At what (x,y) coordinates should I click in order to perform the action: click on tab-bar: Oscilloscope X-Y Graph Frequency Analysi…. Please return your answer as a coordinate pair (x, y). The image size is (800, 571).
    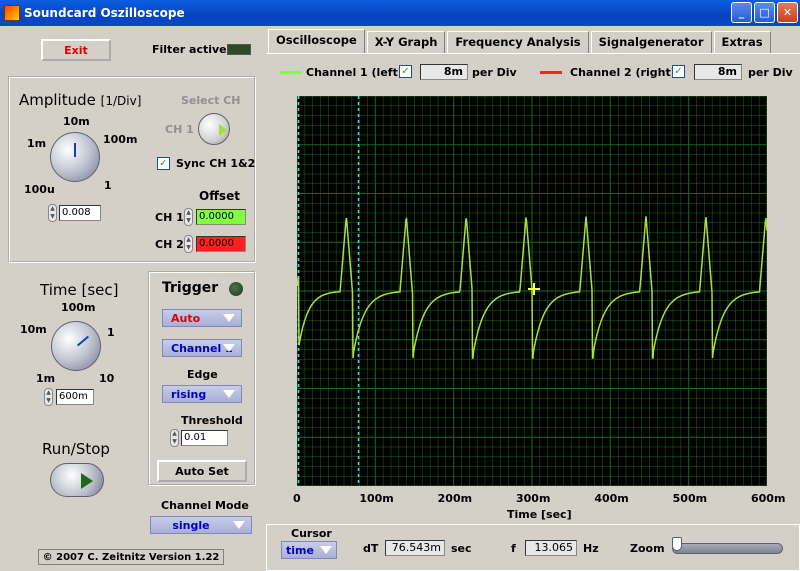
    Looking at the image, I should click on (520, 41).